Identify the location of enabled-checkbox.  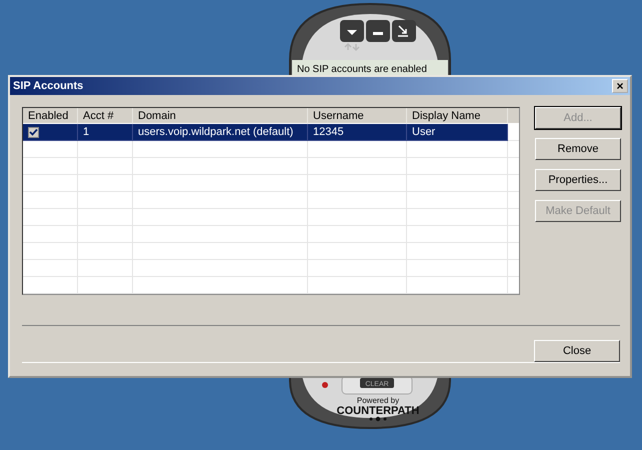
(33, 132).